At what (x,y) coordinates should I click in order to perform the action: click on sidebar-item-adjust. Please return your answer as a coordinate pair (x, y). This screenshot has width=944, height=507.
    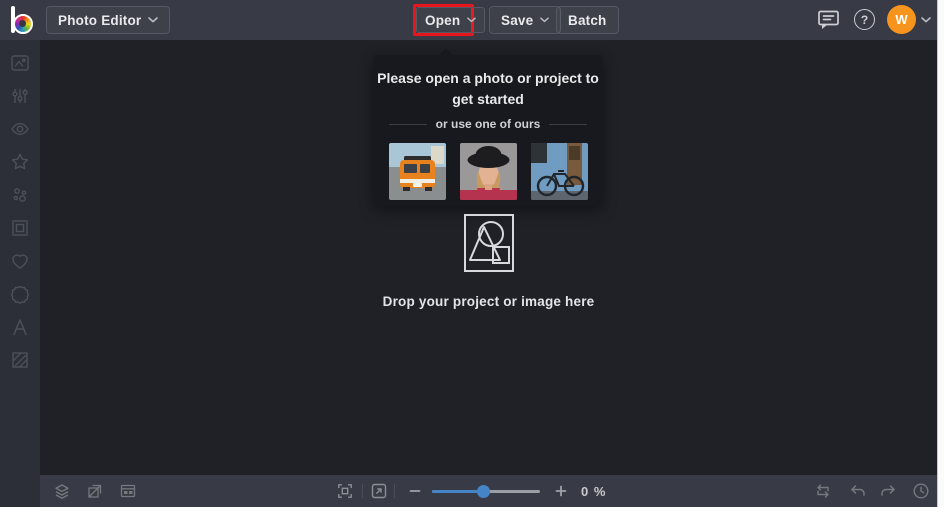
    Looking at the image, I should click on (20, 96).